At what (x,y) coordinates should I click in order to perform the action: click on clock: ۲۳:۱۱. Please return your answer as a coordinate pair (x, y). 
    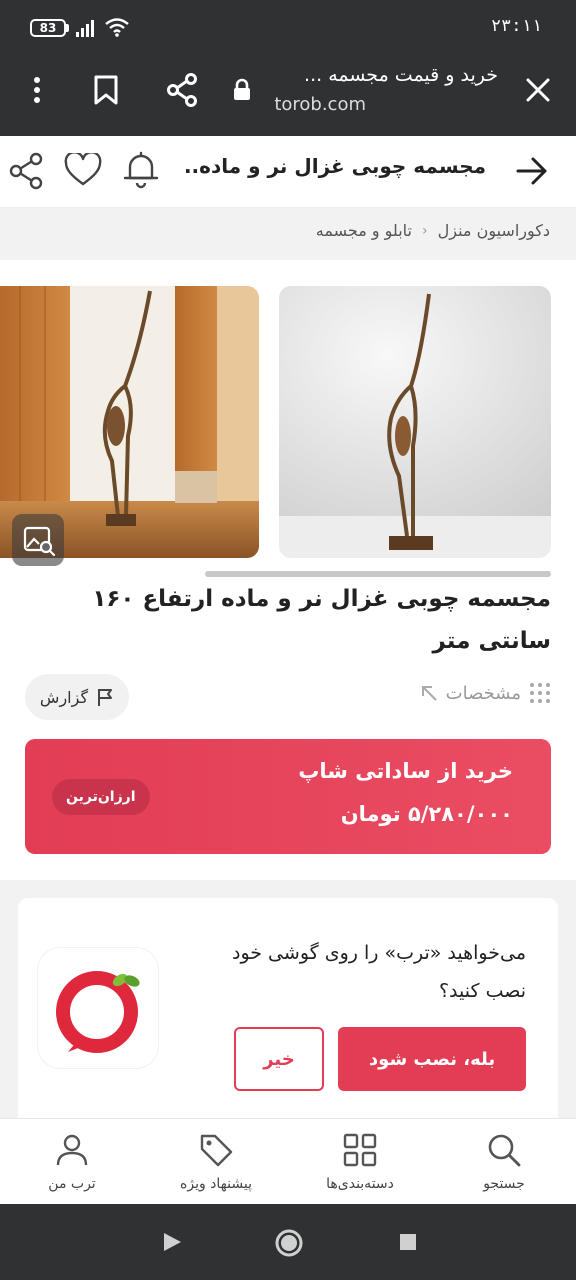
    Looking at the image, I should click on (516, 26).